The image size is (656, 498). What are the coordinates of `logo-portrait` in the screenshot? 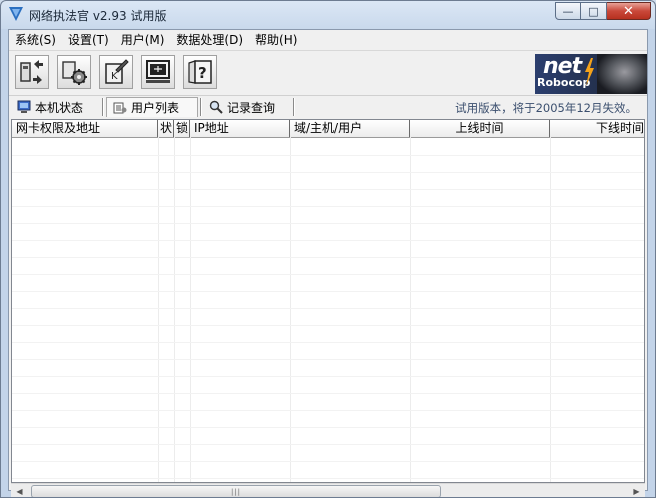 It's located at (622, 74).